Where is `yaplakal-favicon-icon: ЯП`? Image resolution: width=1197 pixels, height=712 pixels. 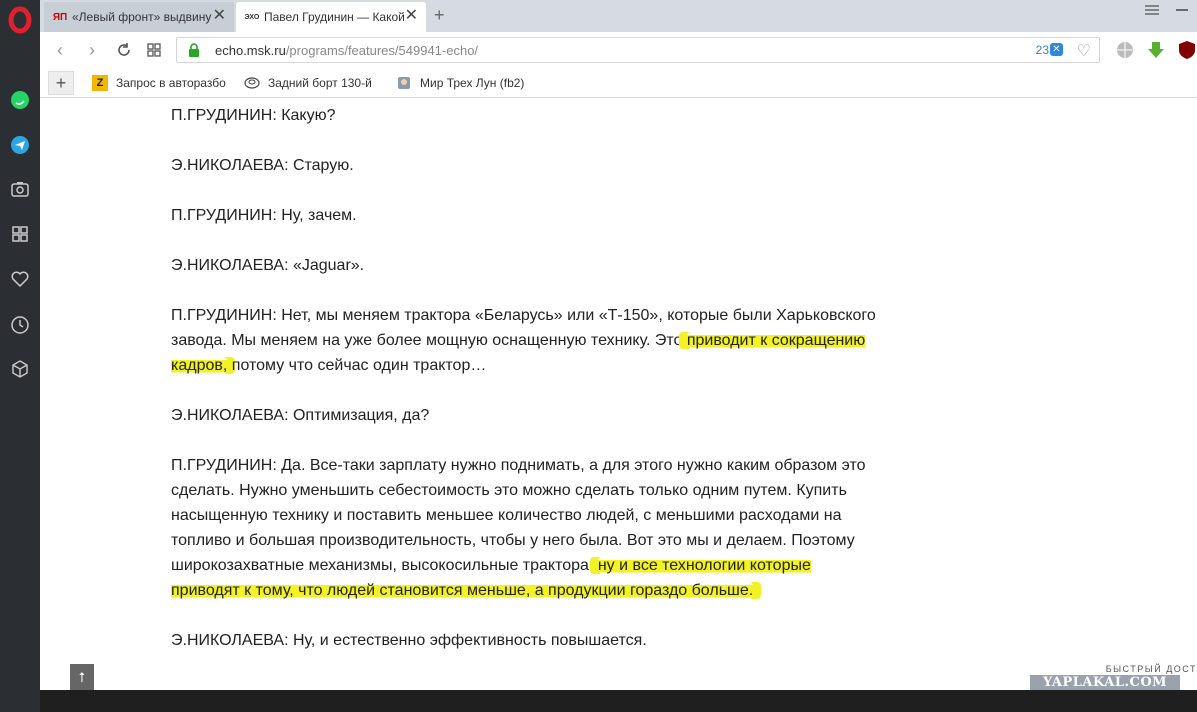
yaplakal-favicon-icon: ЯП is located at coordinates (60, 17).